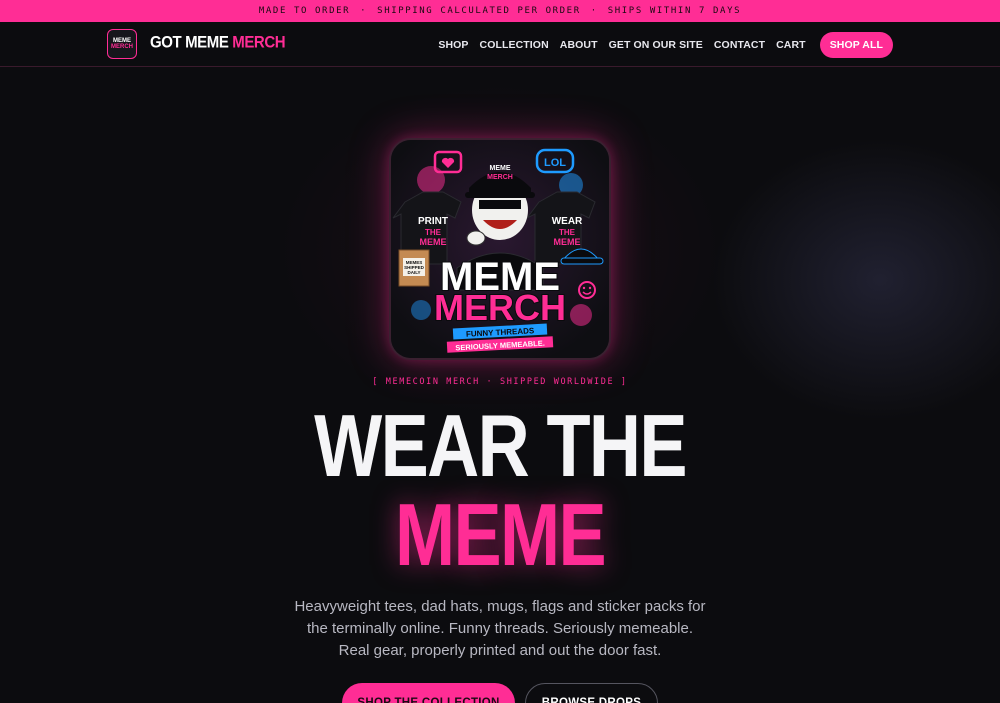 Image resolution: width=1000 pixels, height=703 pixels. I want to click on lol-bubble-text: LOL, so click(555, 163).